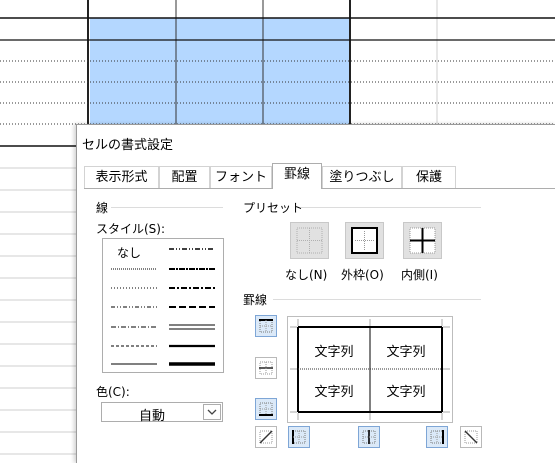 This screenshot has width=555, height=463. I want to click on preset-none-label: なし(N), so click(306, 275).